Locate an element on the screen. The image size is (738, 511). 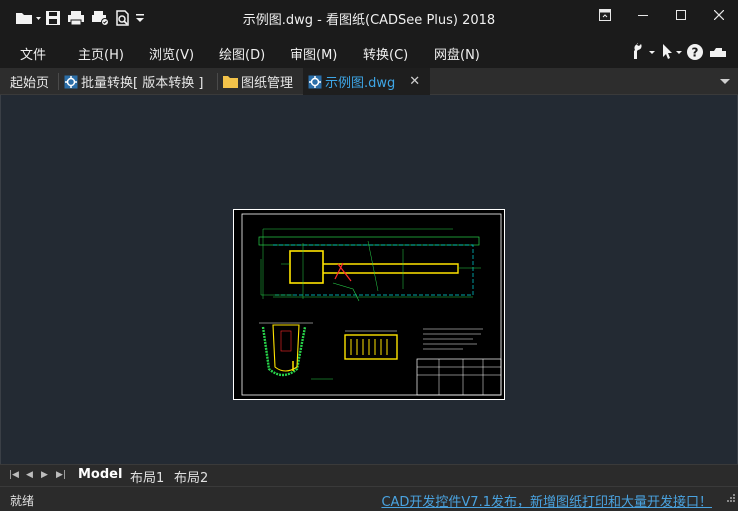
tab-label: 批量转换[ 版本转换 ] is located at coordinates (142, 83).